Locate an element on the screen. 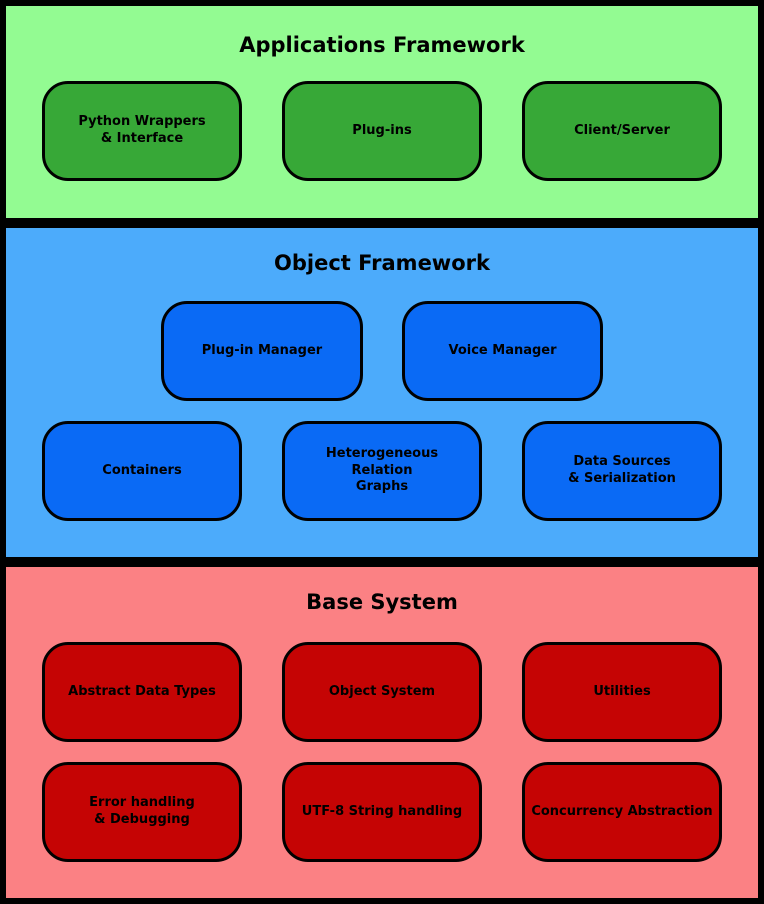 This screenshot has width=764, height=904. node-object-system: Object System is located at coordinates (382, 692).